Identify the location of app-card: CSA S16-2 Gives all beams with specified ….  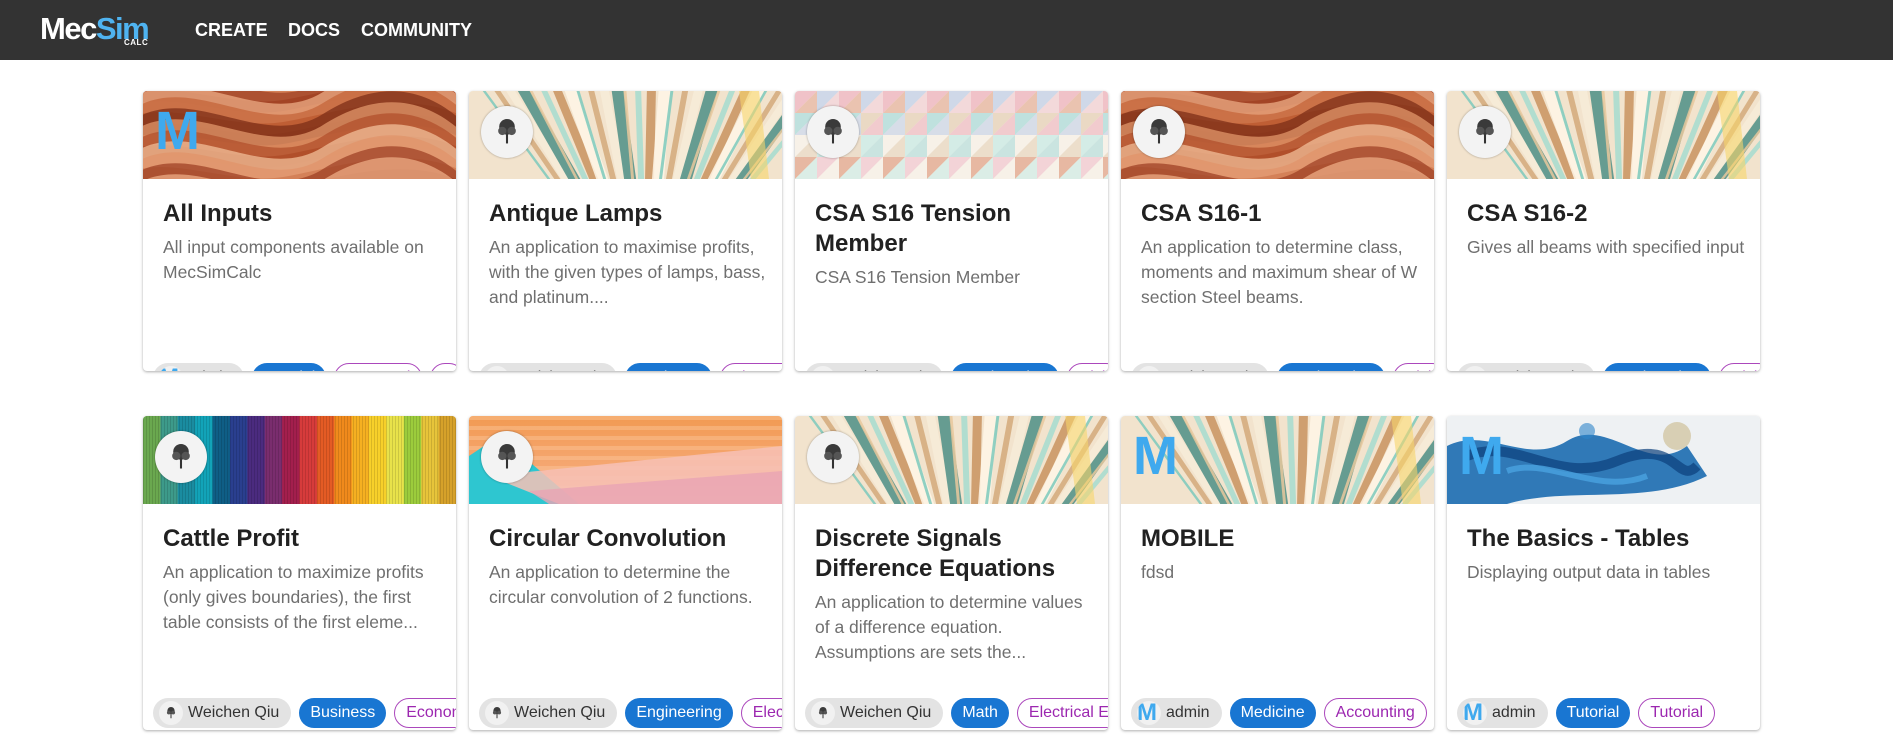
(1603, 231).